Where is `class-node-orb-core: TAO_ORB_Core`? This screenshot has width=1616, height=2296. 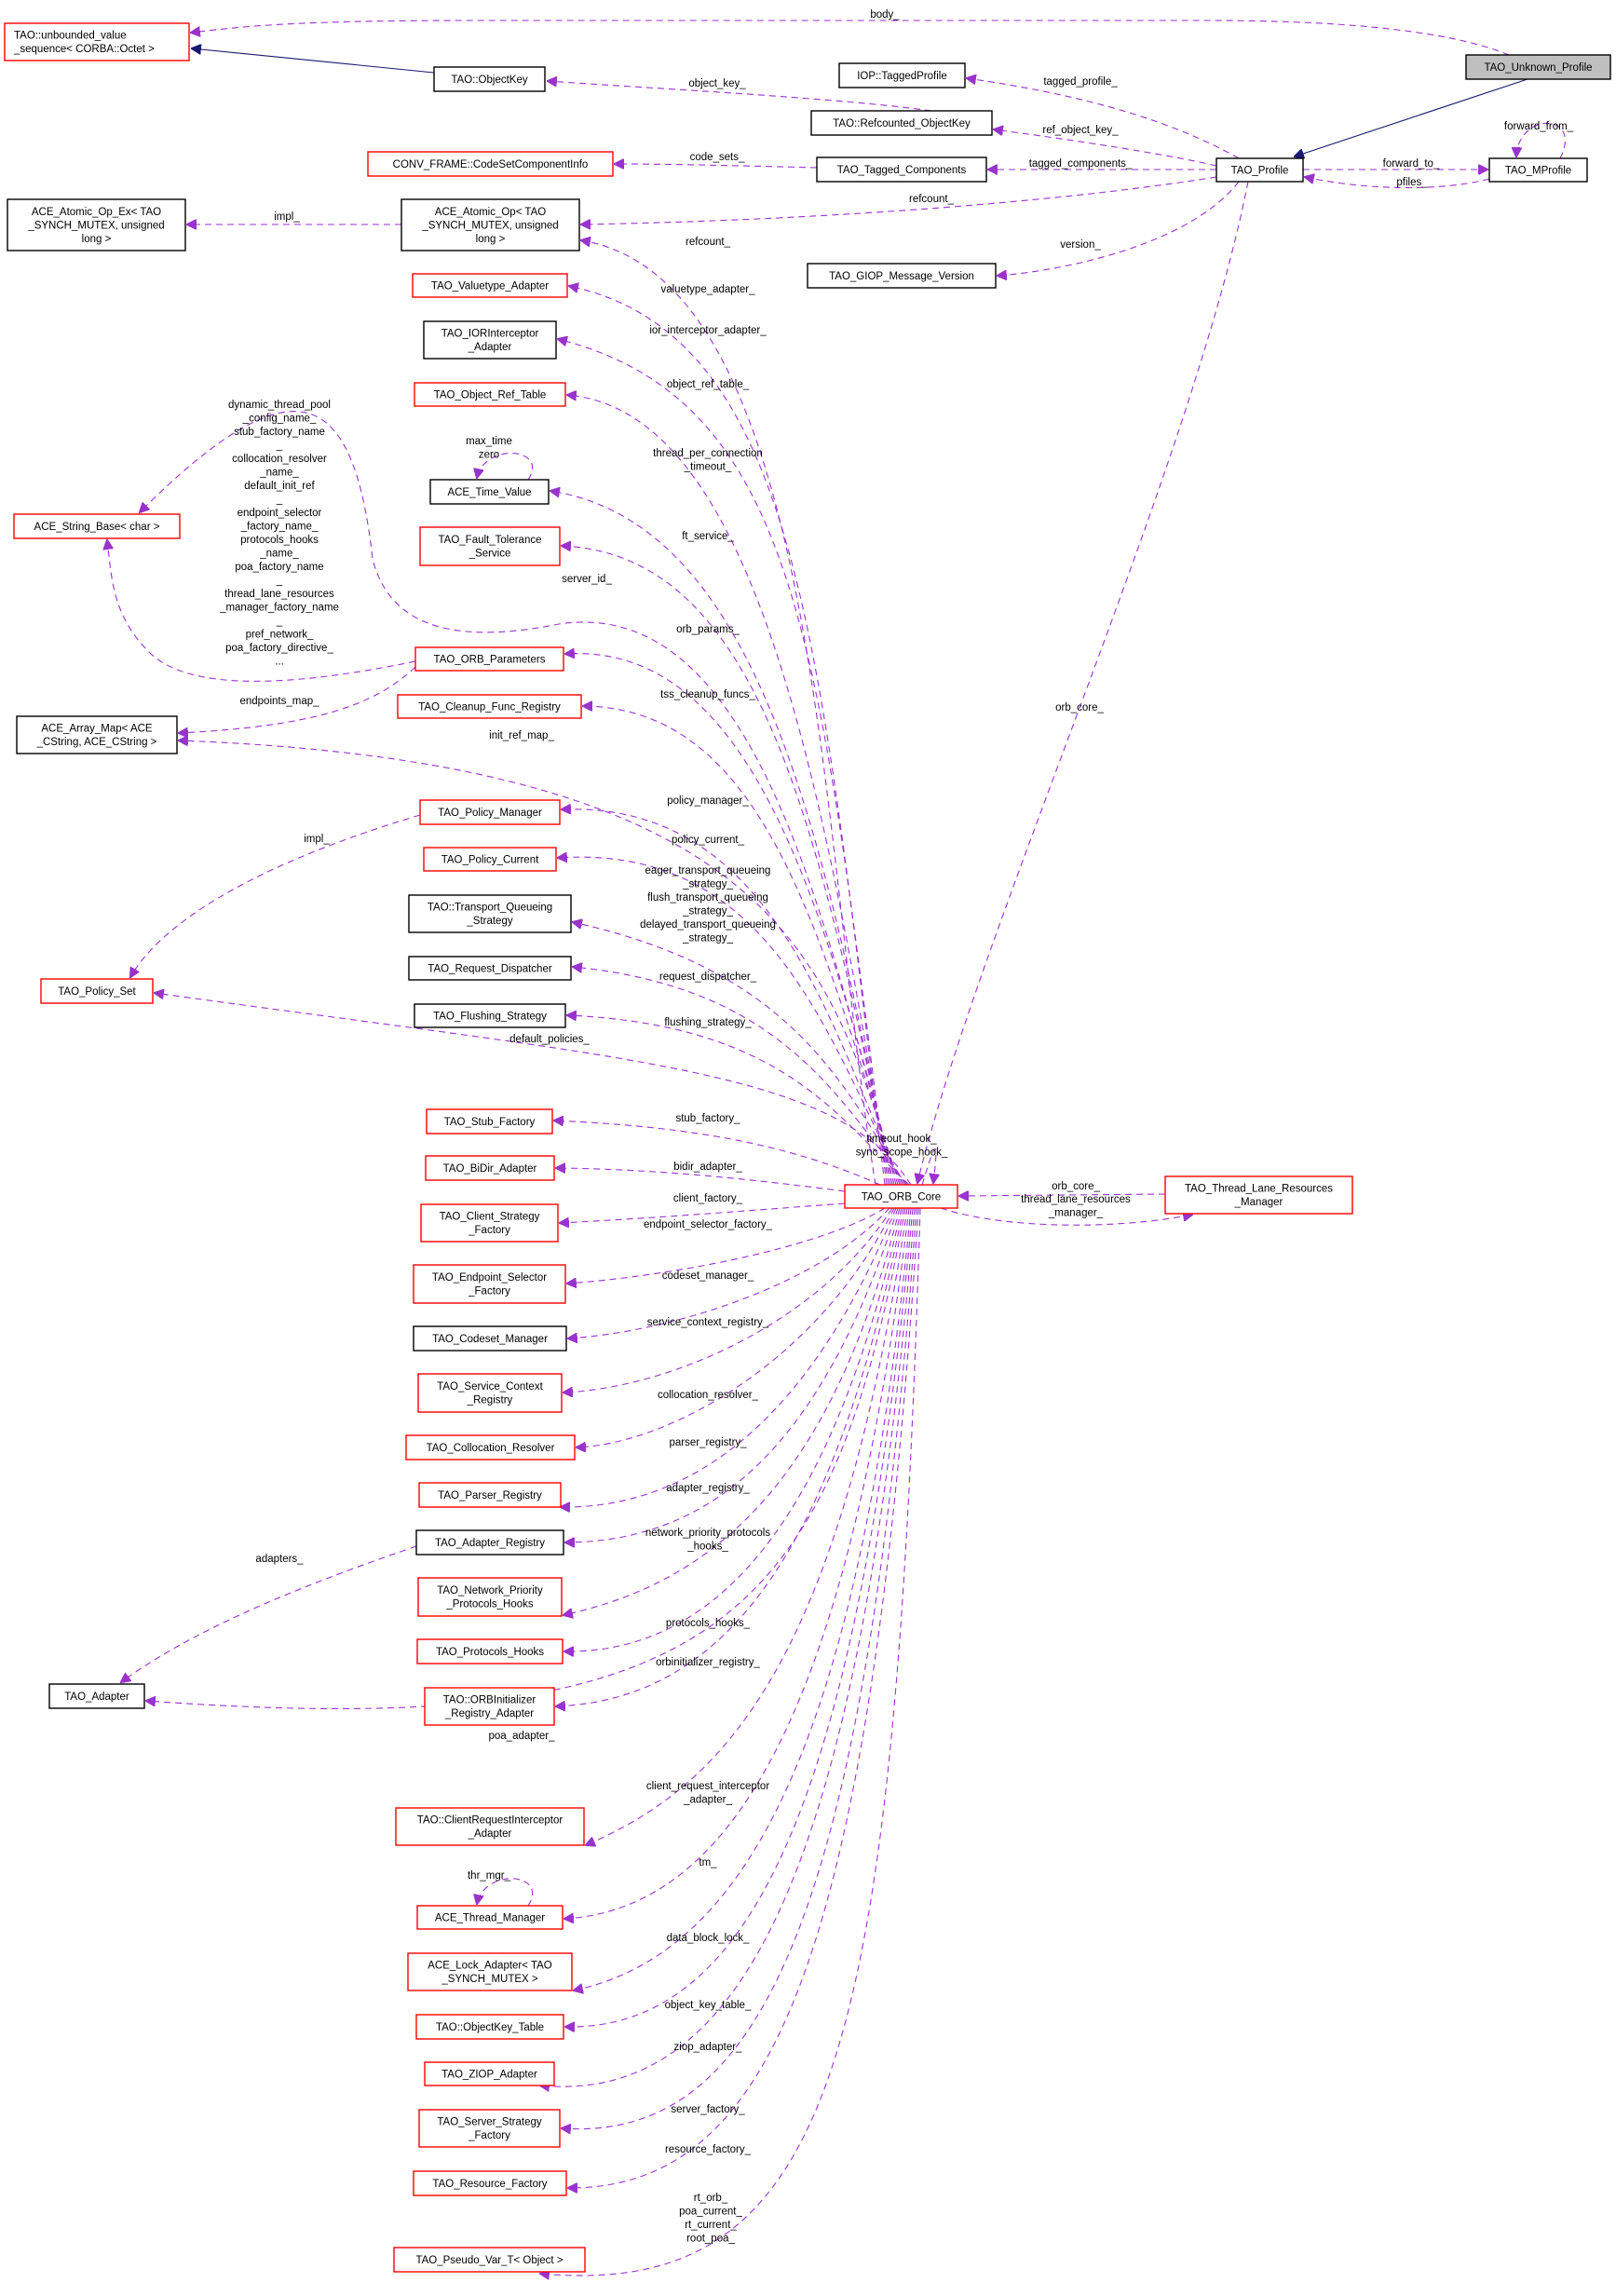
class-node-orb-core: TAO_ORB_Core is located at coordinates (901, 1196).